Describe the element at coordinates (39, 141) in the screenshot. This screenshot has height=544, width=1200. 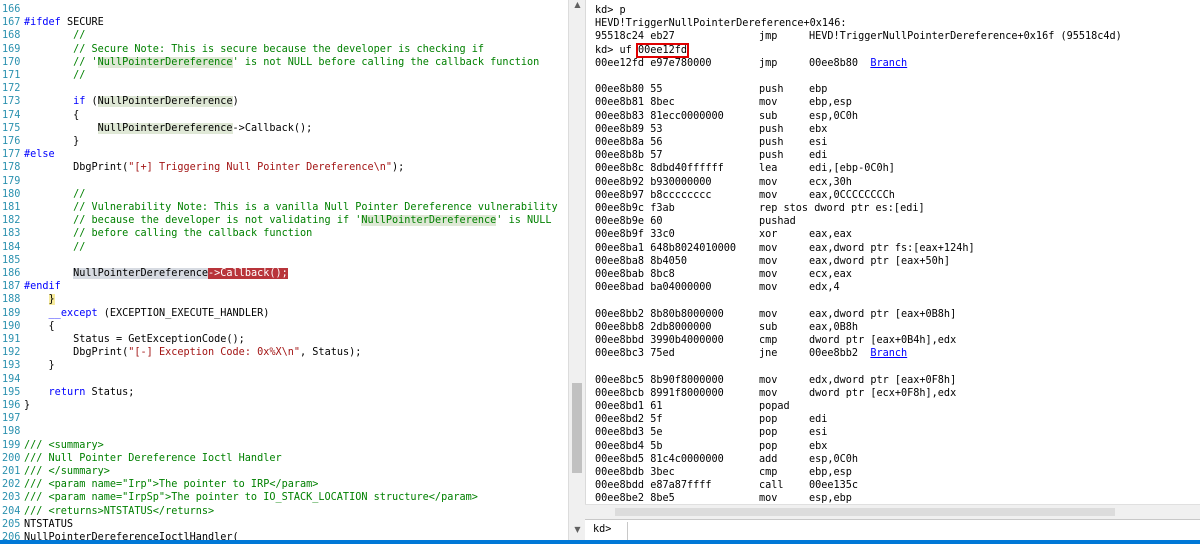
I see `source-line: 176 }` at that location.